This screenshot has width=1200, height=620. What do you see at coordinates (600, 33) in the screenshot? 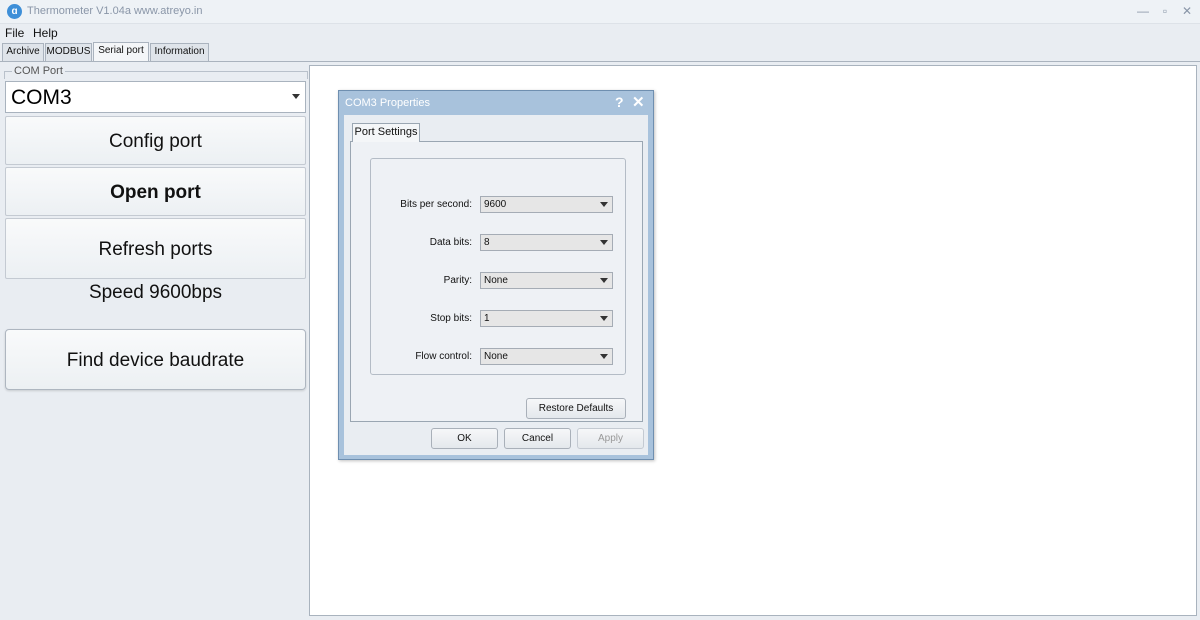
I see `menu-bar: File Help` at bounding box center [600, 33].